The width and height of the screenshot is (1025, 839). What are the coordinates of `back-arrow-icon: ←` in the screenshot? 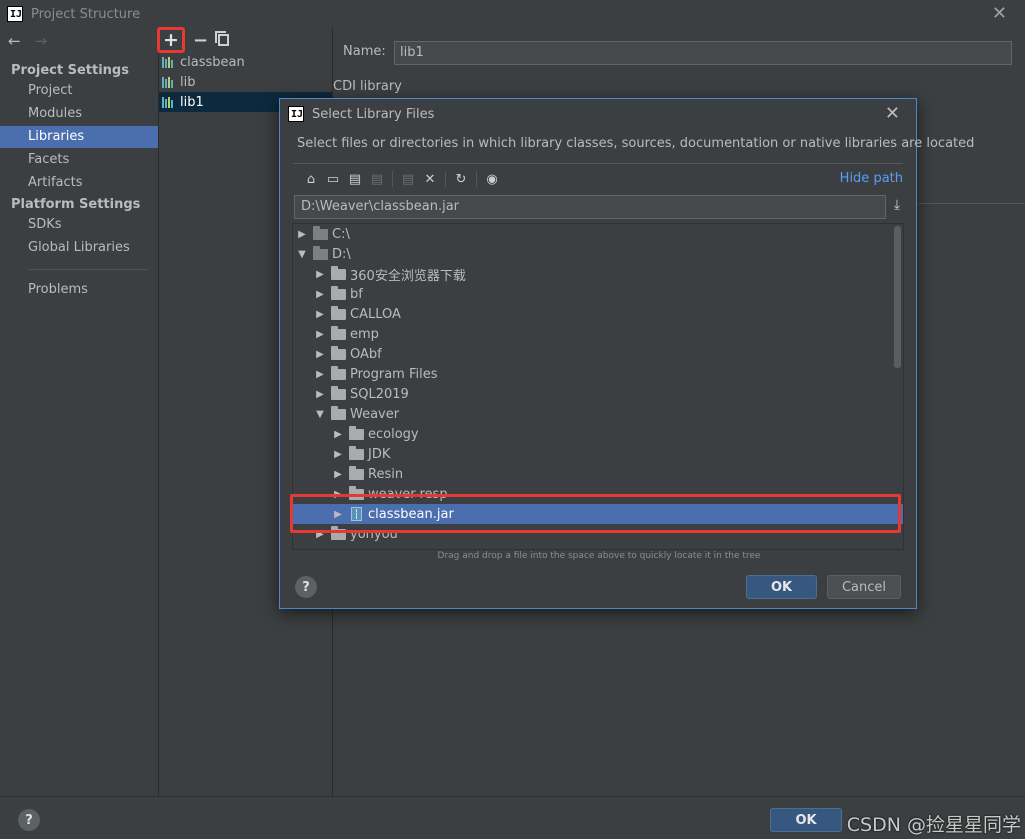 It's located at (14, 41).